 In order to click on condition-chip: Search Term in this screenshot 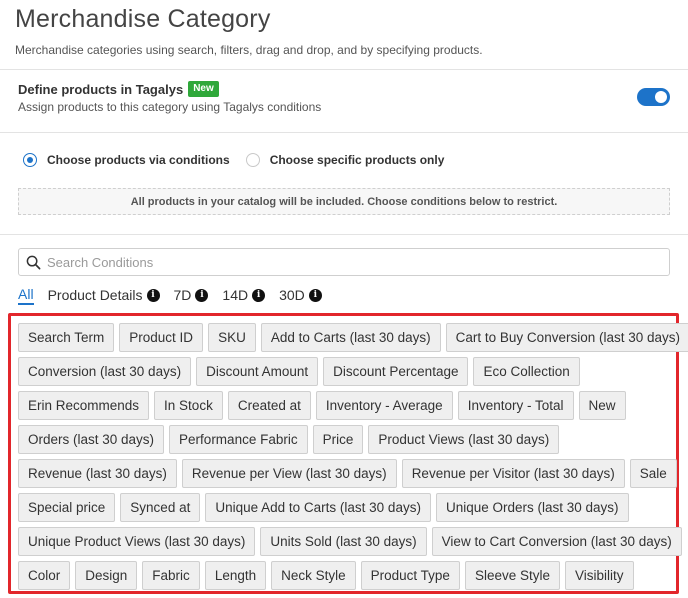, I will do `click(66, 337)`.